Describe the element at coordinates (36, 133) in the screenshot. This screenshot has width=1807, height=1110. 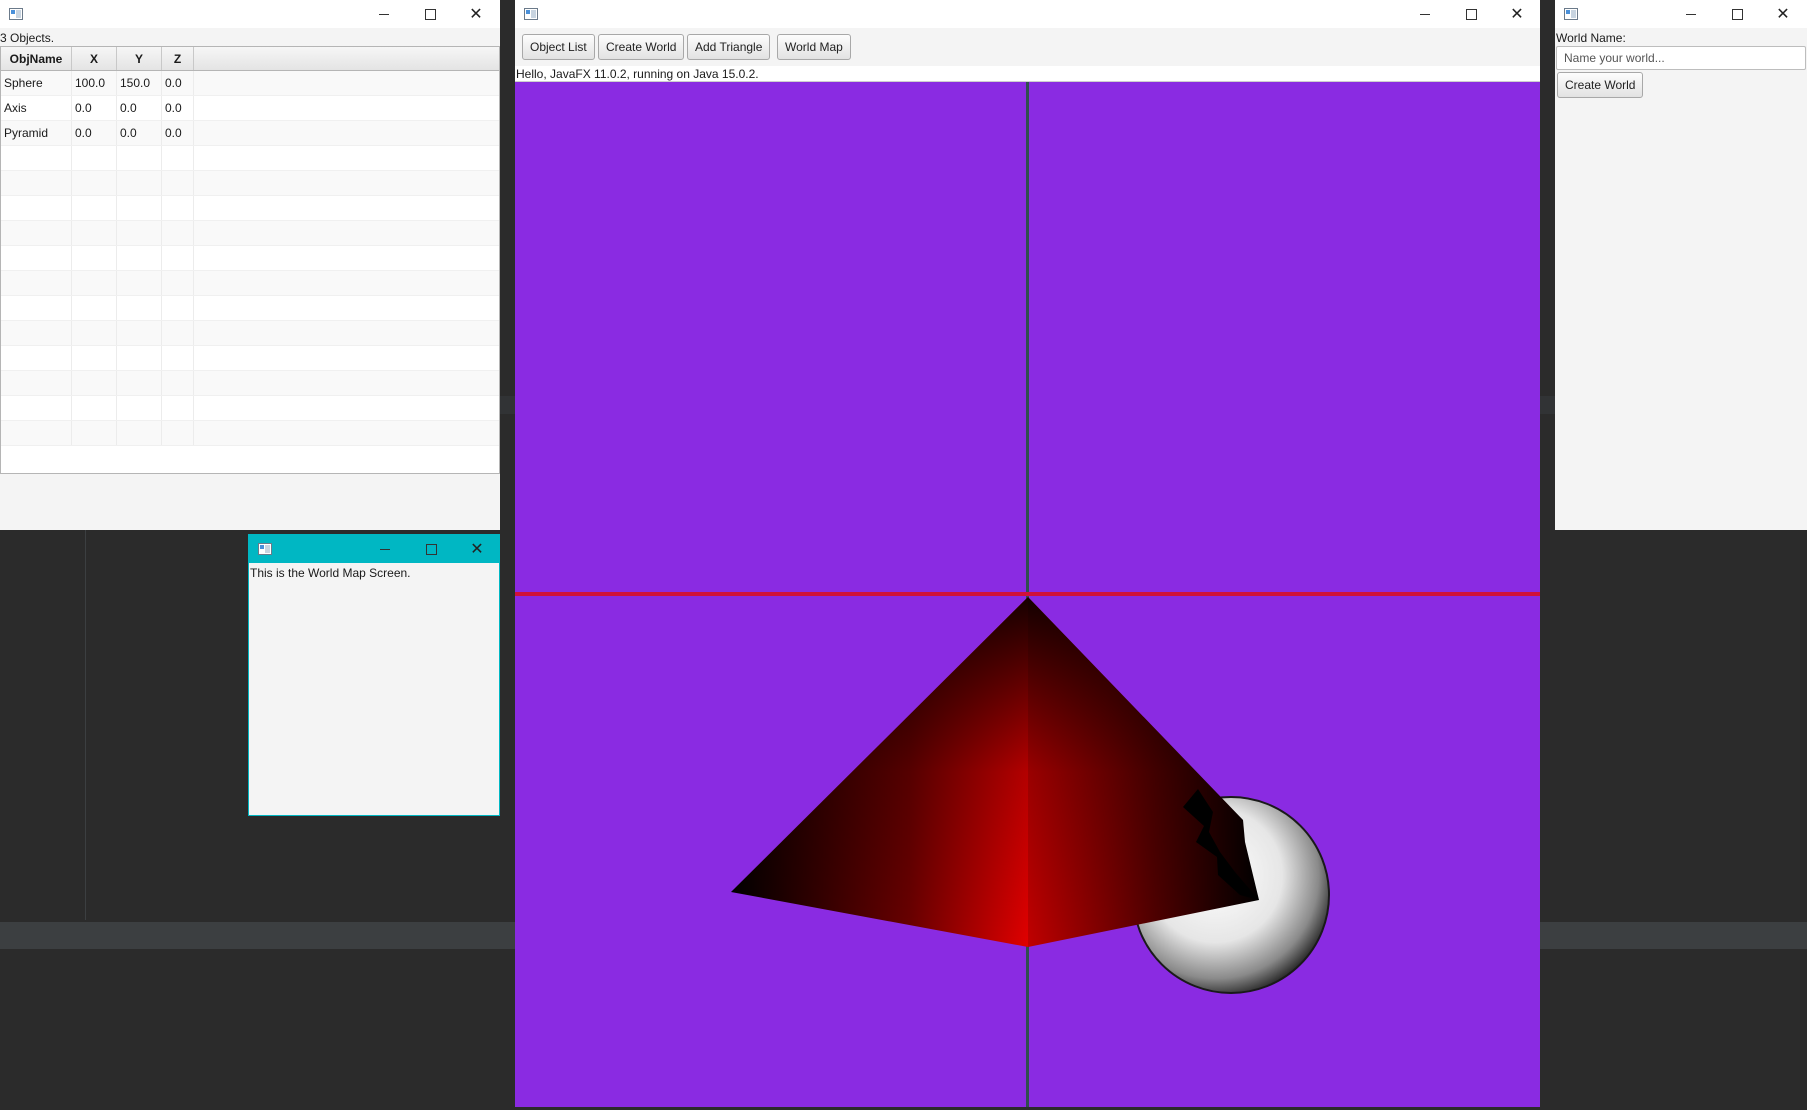
I see `cell-objname: Pyramid` at that location.